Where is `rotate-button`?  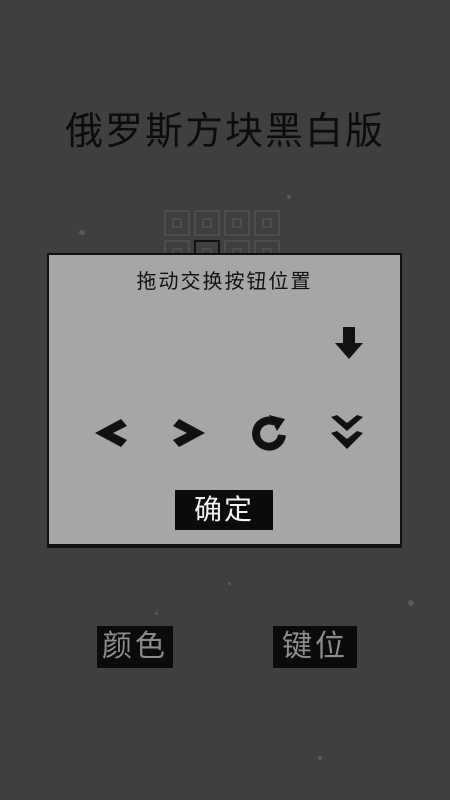
rotate-button is located at coordinates (269, 433).